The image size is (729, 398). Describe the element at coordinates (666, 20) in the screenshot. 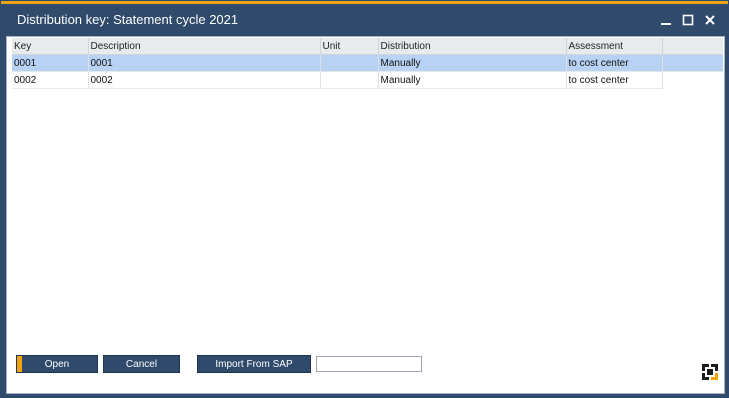

I see `minimize-button` at that location.